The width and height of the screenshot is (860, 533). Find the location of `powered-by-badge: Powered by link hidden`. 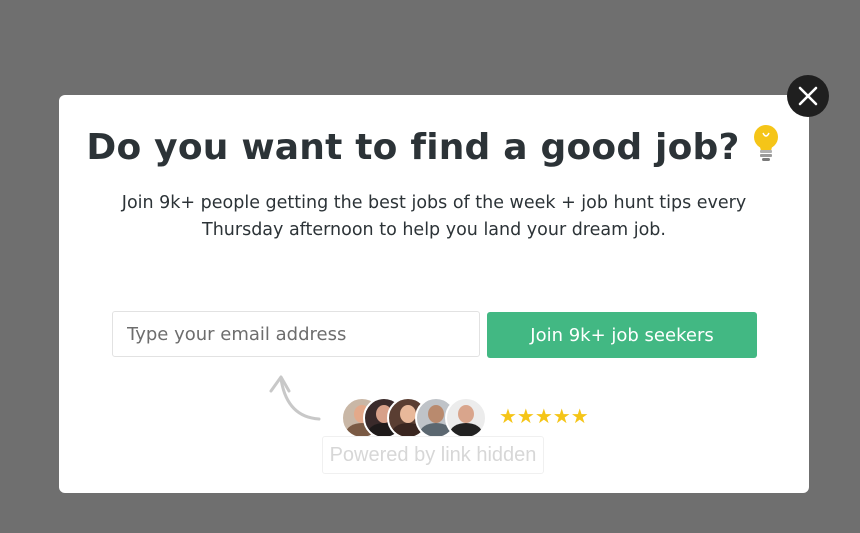

powered-by-badge: Powered by link hidden is located at coordinates (433, 455).